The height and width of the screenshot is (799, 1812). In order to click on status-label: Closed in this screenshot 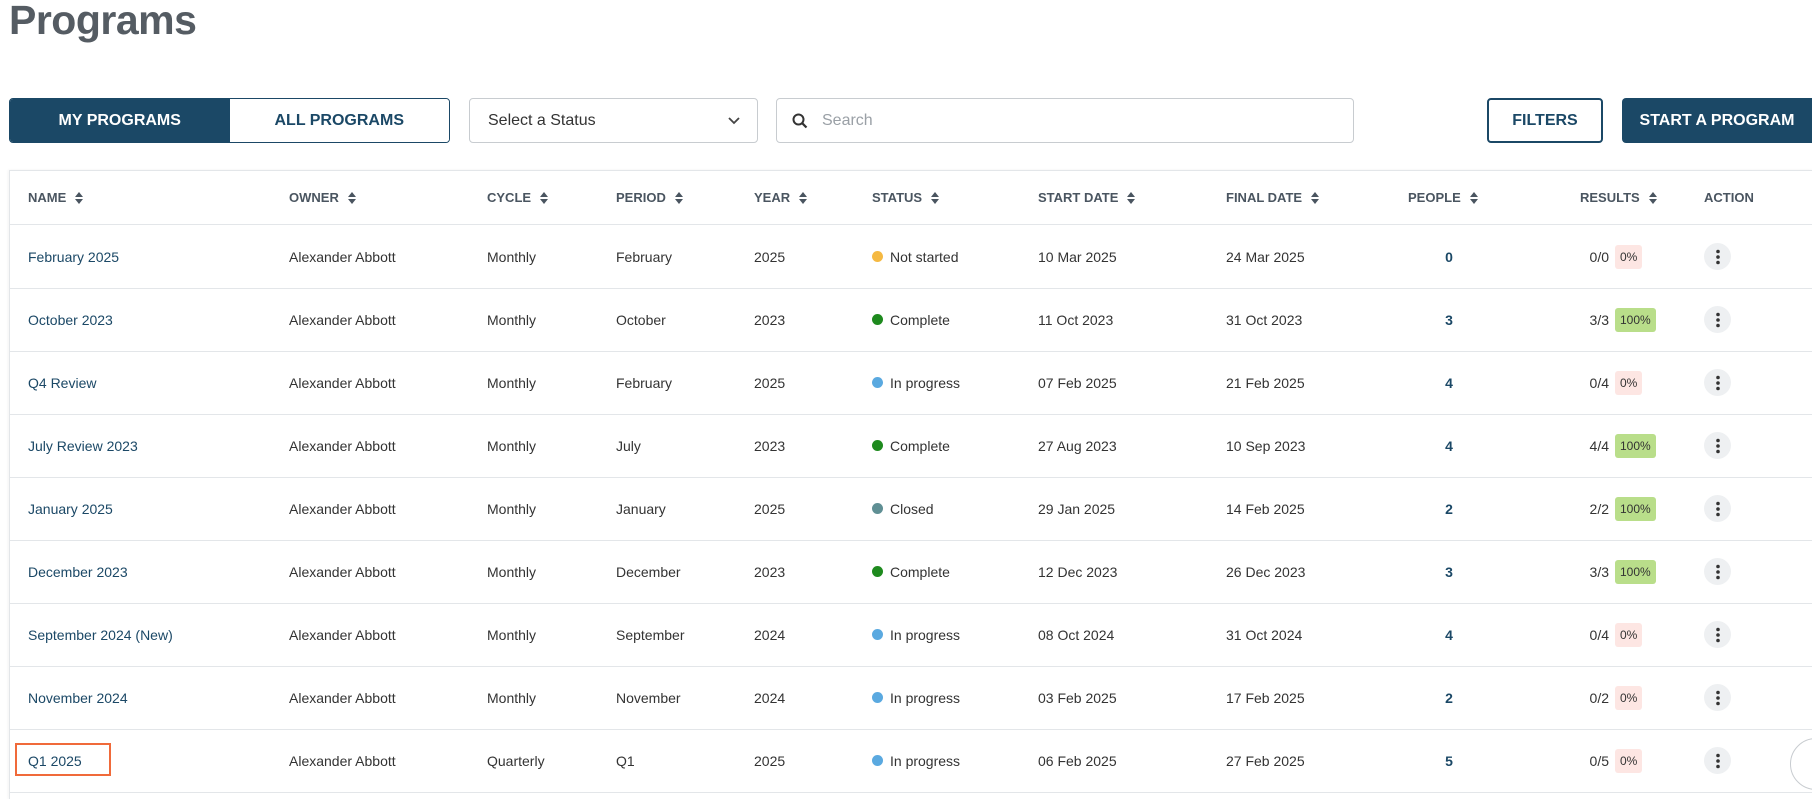, I will do `click(912, 508)`.